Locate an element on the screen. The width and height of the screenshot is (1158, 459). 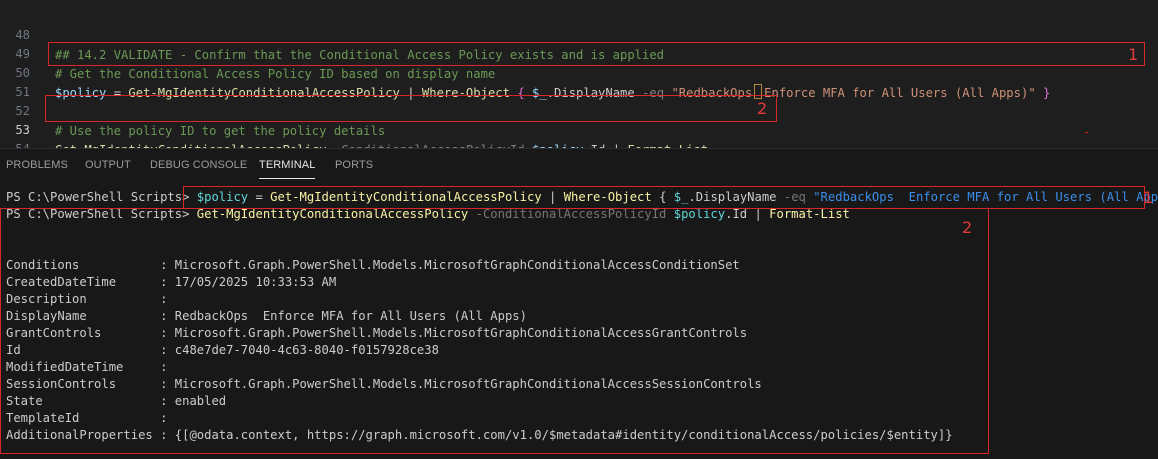
tab-debug-console: DEBUG CONSOLE is located at coordinates (198, 165).